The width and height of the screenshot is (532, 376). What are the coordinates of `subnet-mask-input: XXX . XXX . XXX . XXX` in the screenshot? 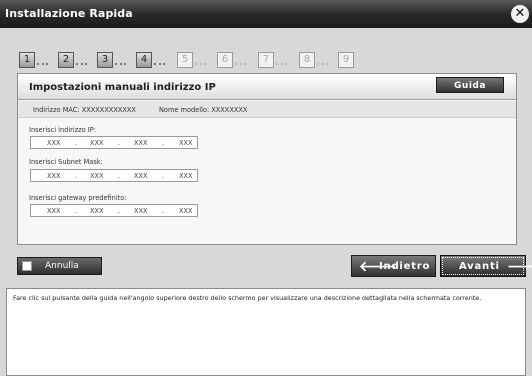 It's located at (114, 175).